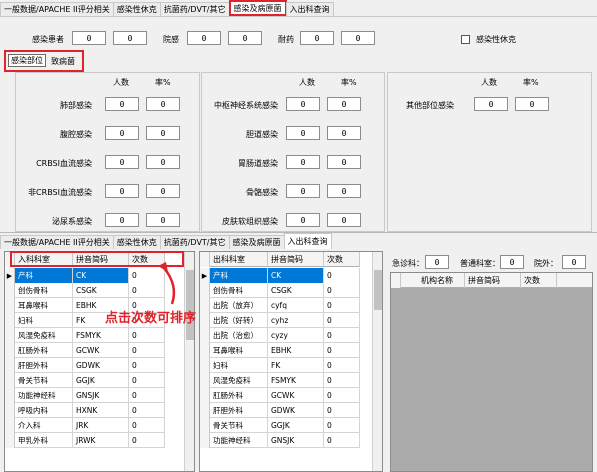 The image size is (597, 472). What do you see at coordinates (204, 38) in the screenshot?
I see `hospital-infection-field-a: 0` at bounding box center [204, 38].